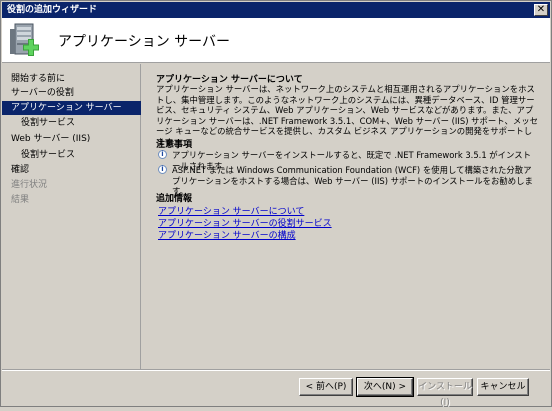  What do you see at coordinates (71, 170) in the screenshot?
I see `sidebar-item-confirmation: 確認` at bounding box center [71, 170].